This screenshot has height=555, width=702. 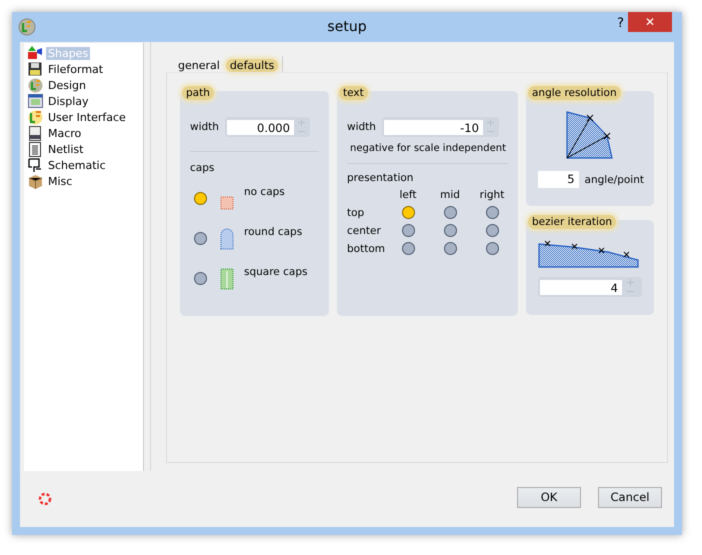 What do you see at coordinates (265, 192) in the screenshot?
I see `option-label: no caps` at bounding box center [265, 192].